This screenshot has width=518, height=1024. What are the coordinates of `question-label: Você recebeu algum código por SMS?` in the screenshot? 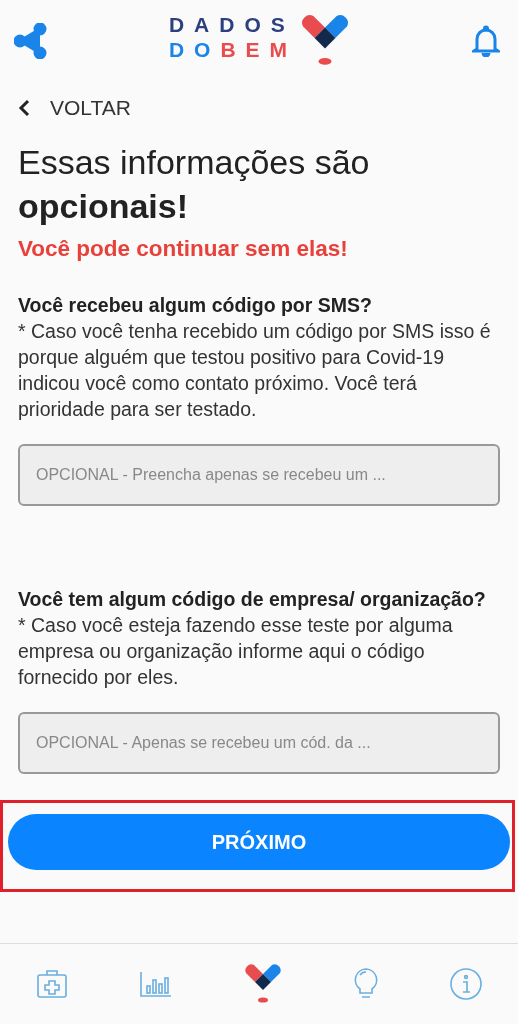 It's located at (195, 305).